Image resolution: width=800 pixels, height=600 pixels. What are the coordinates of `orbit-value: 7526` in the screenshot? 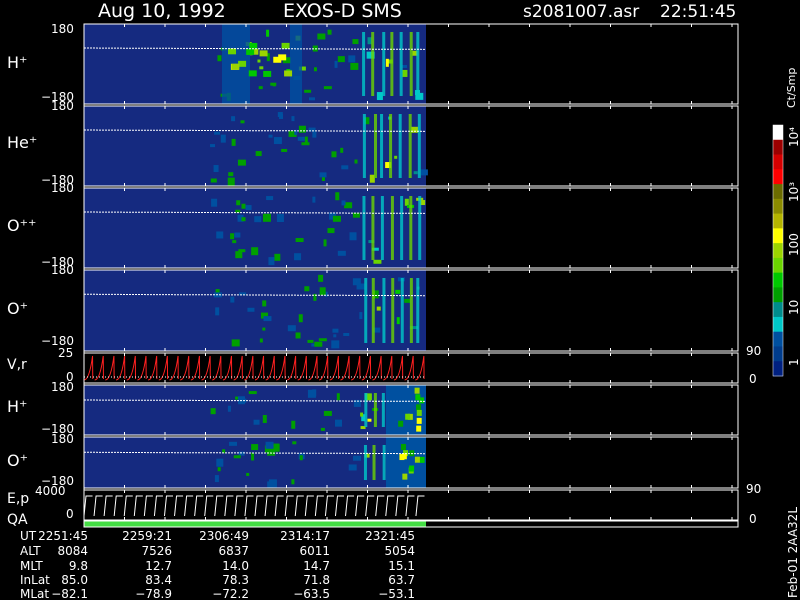 It's located at (156, 551).